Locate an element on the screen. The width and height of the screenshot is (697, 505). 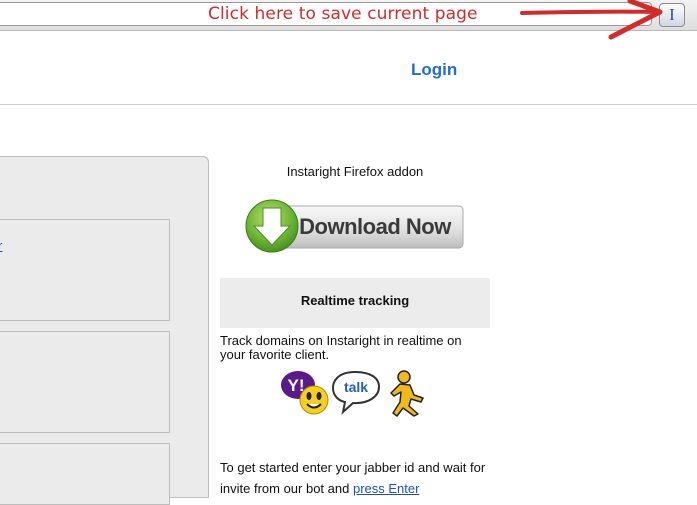
client-icons: Y! talk is located at coordinates (352, 393).